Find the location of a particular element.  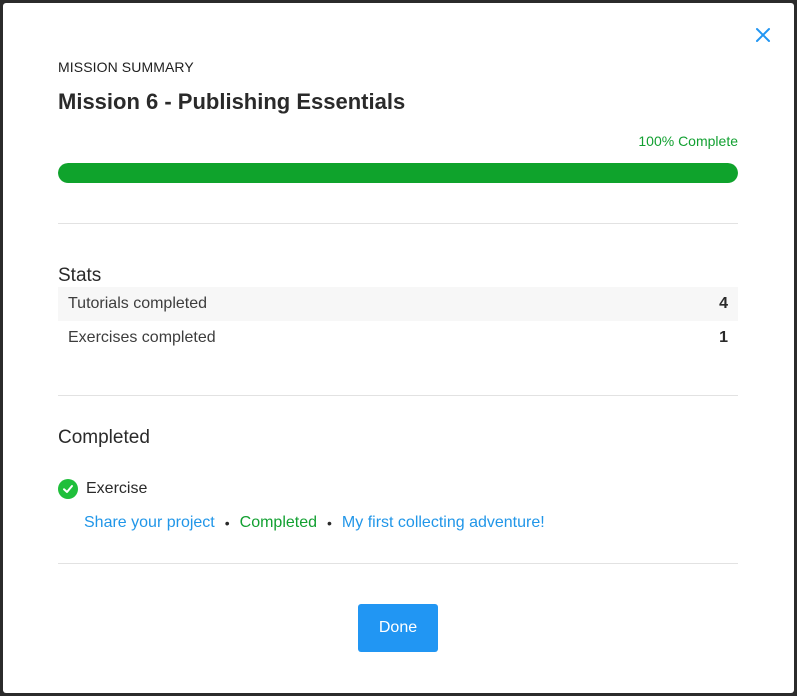

stats-row-label: Exercises completed is located at coordinates (142, 337).